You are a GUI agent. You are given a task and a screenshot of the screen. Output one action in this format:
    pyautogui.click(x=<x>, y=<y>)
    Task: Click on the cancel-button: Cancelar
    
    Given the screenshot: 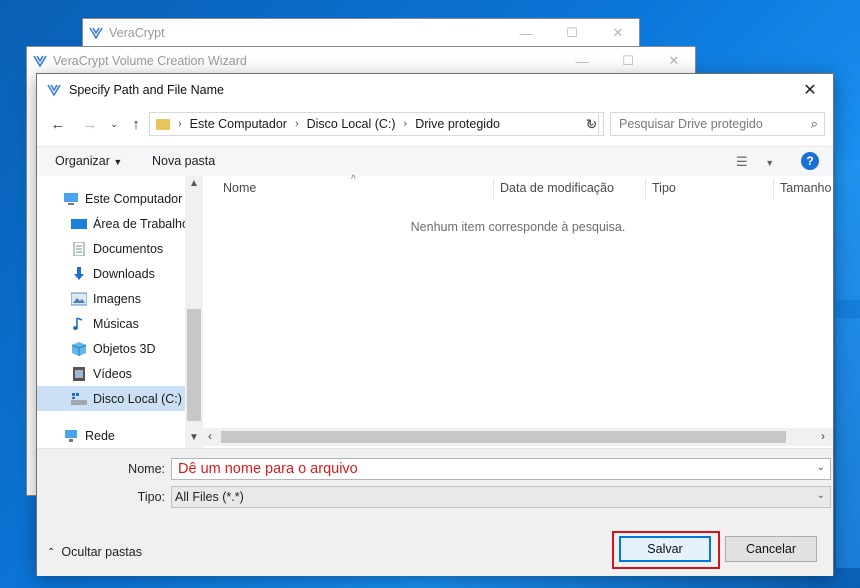 What is the action you would take?
    pyautogui.click(x=771, y=549)
    